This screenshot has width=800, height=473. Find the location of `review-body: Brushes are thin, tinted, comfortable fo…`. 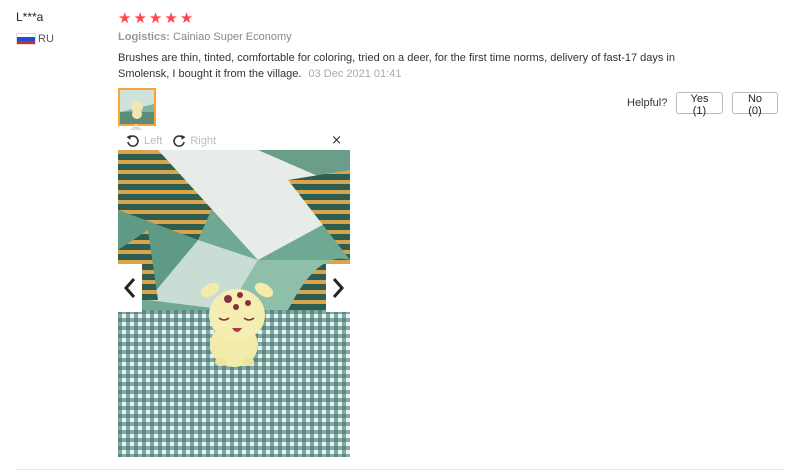

review-body: Brushes are thin, tinted, comfortable fo… is located at coordinates (418, 66).